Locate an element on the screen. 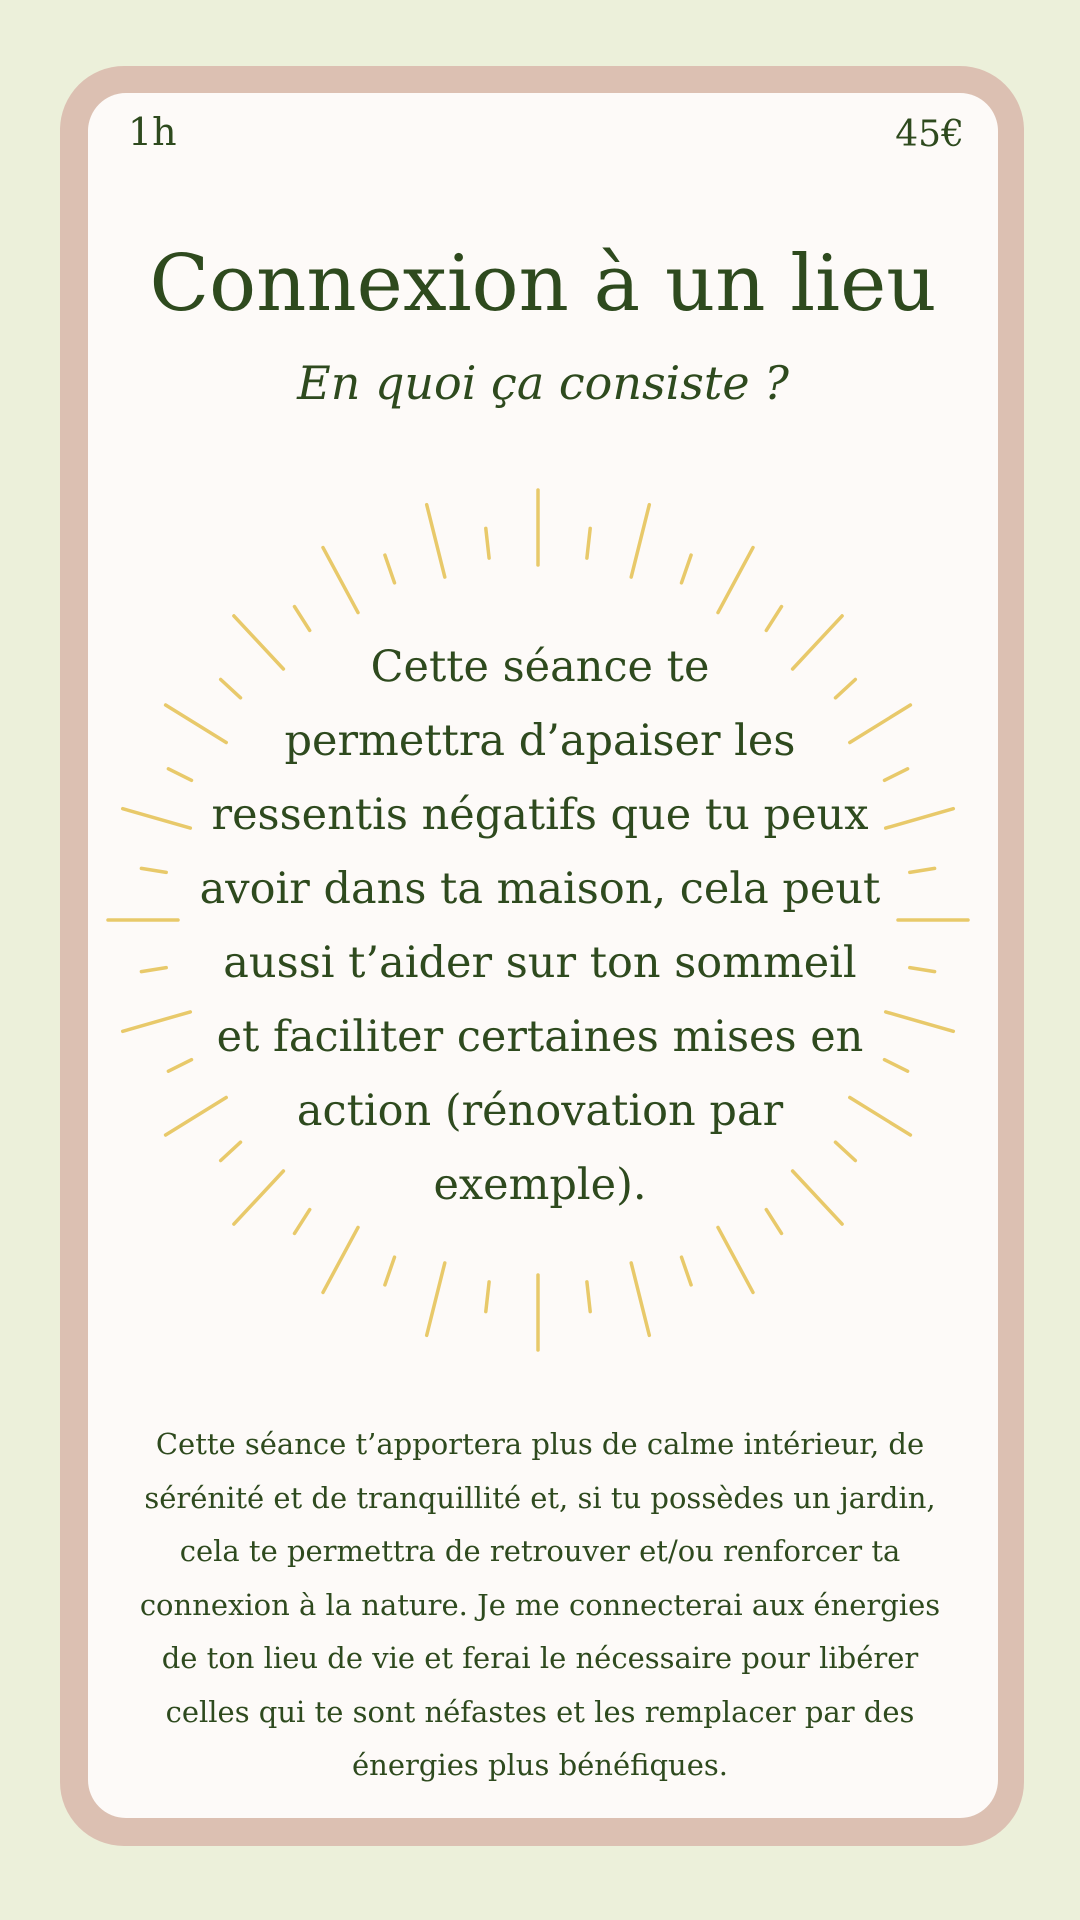  center-line: exemple). is located at coordinates (540, 1185).